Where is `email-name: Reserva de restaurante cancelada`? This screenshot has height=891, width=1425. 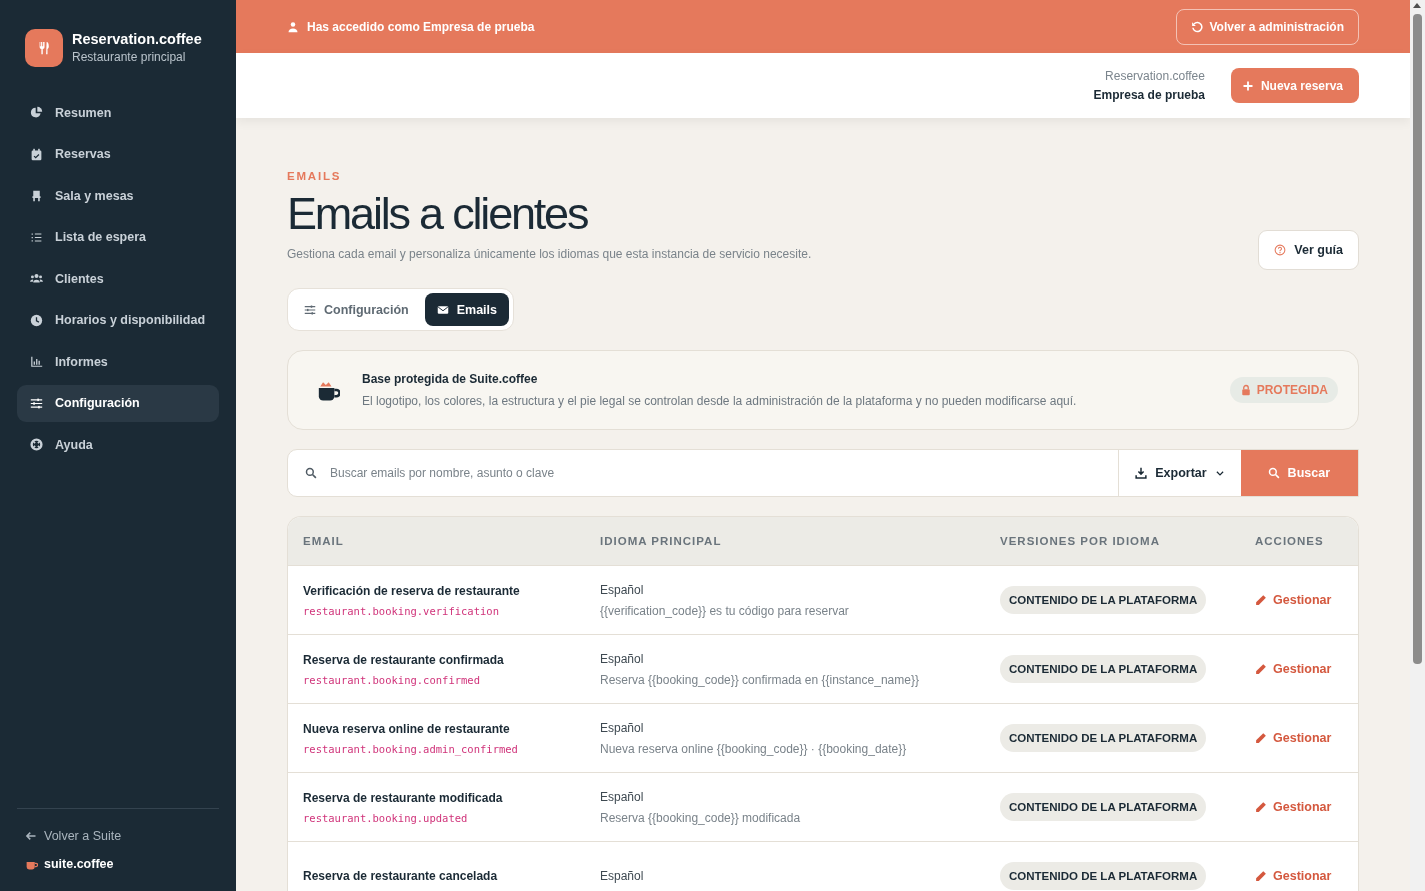 email-name: Reserva de restaurante cancelada is located at coordinates (401, 876).